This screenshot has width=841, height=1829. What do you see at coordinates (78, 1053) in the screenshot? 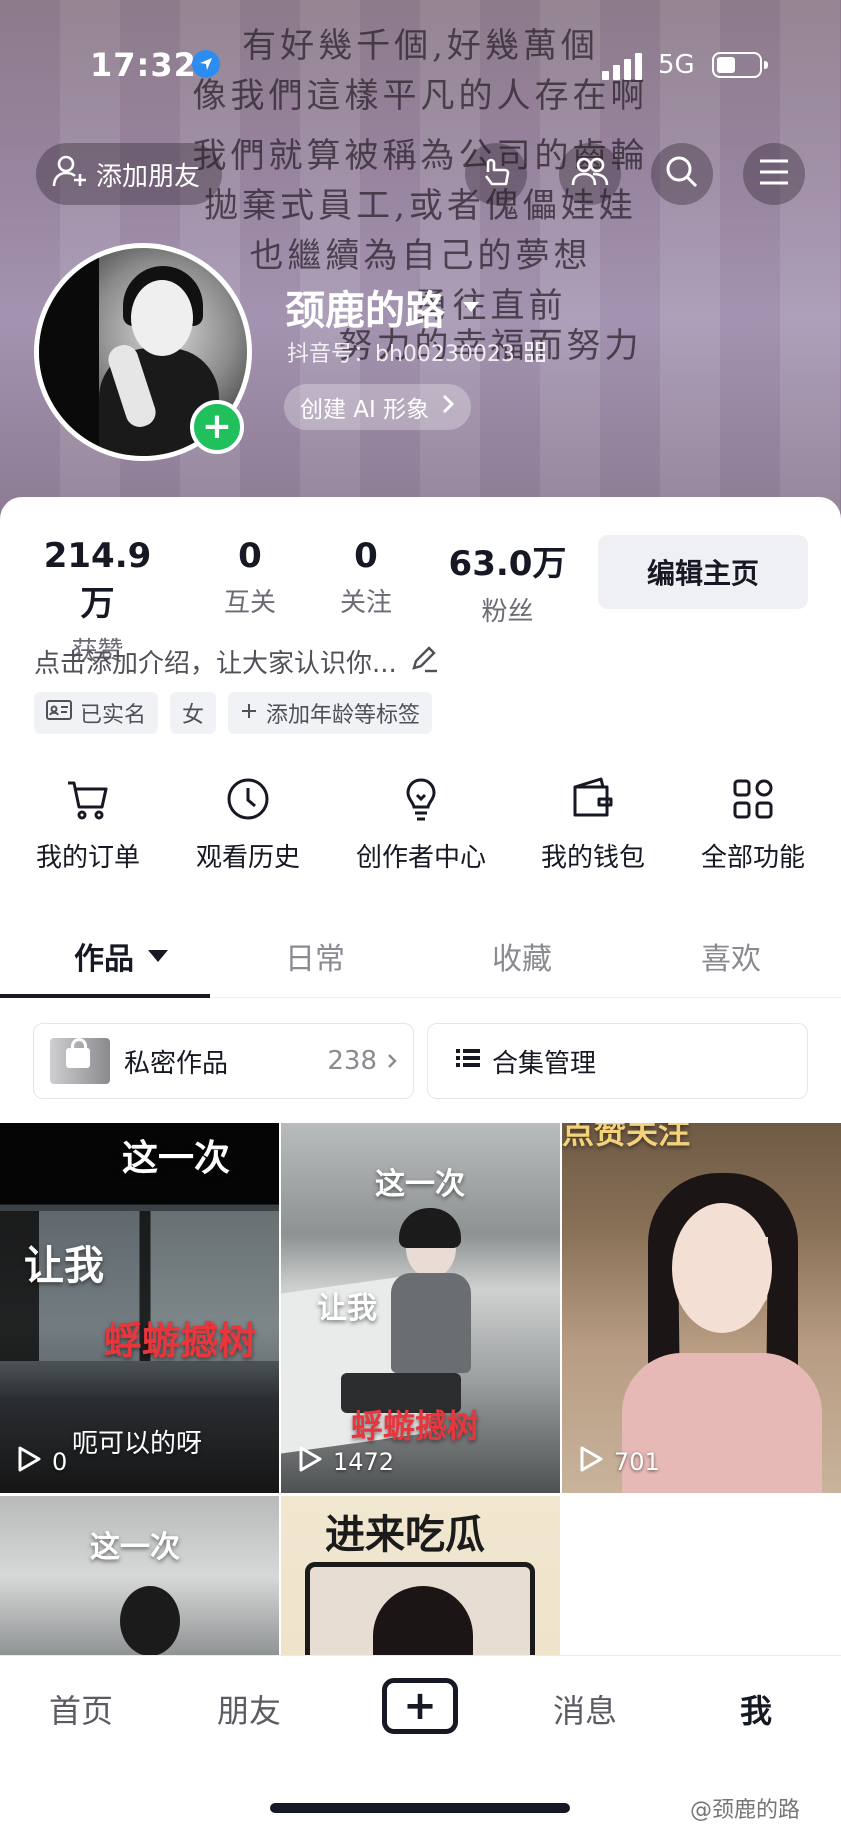
I see `lock-icon` at bounding box center [78, 1053].